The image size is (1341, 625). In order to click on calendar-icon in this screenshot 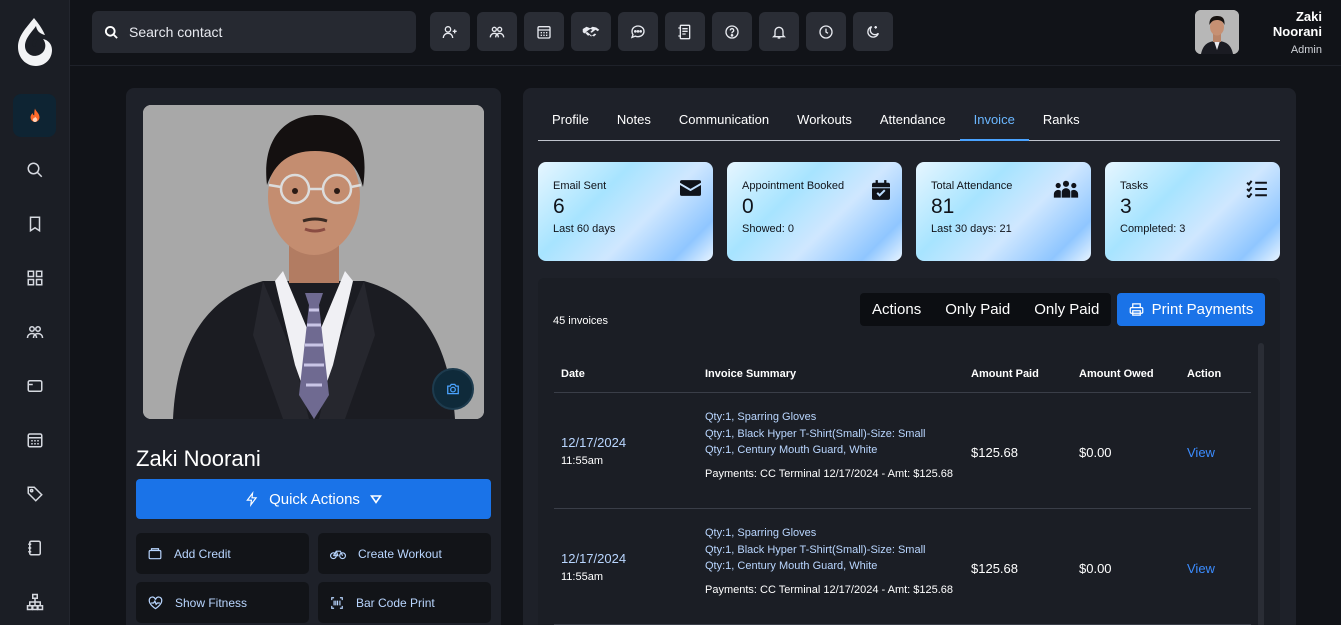, I will do `click(544, 32)`.